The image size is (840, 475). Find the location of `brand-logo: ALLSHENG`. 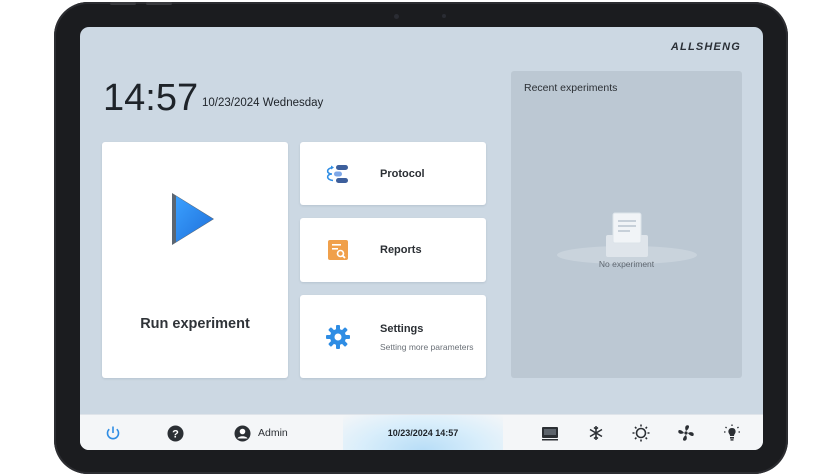

brand-logo: ALLSHENG is located at coordinates (705, 47).